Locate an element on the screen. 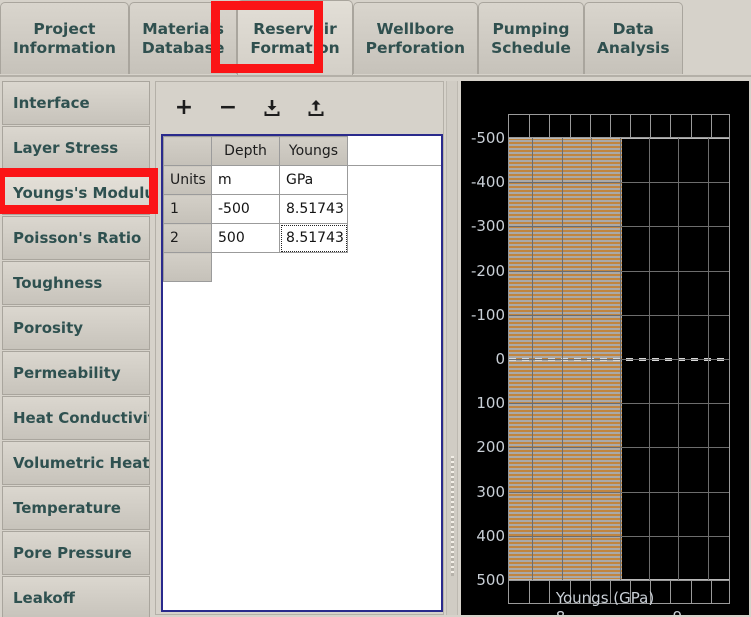  sidebar-item-porosity: Porosity is located at coordinates (76, 328).